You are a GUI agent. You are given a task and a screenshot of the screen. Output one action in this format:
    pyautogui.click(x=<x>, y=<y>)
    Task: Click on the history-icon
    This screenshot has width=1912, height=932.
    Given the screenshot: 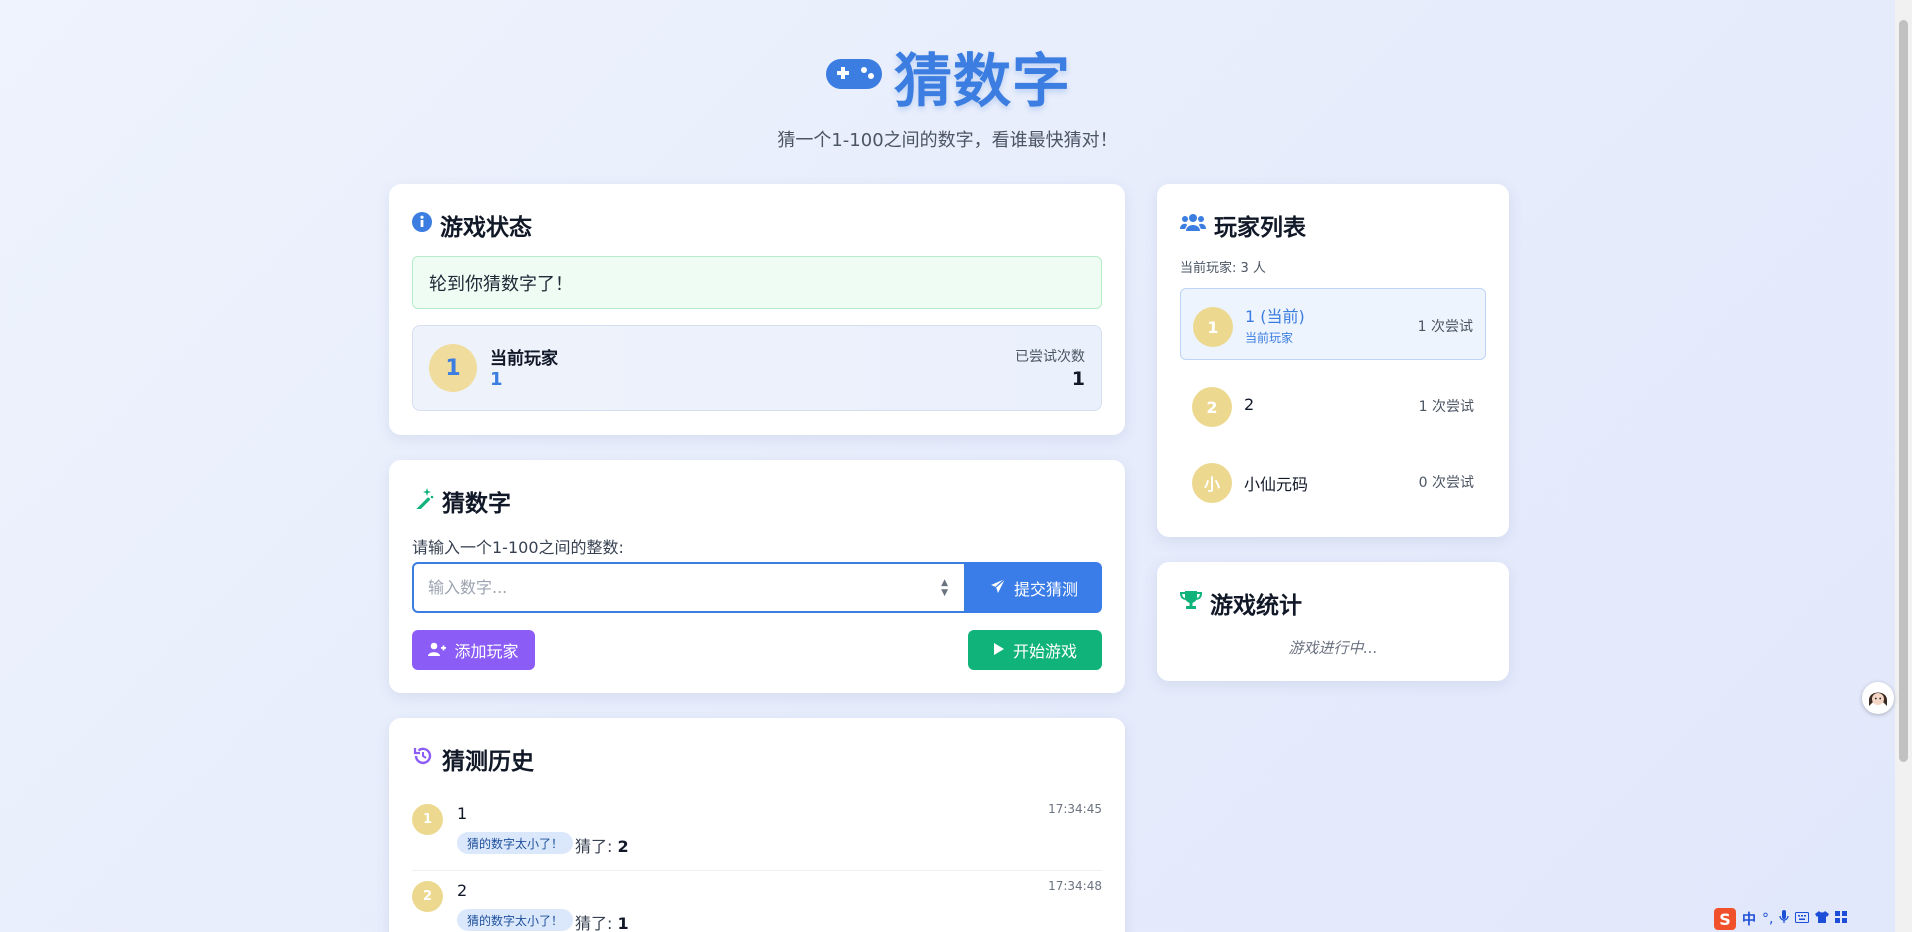 What is the action you would take?
    pyautogui.click(x=423, y=759)
    